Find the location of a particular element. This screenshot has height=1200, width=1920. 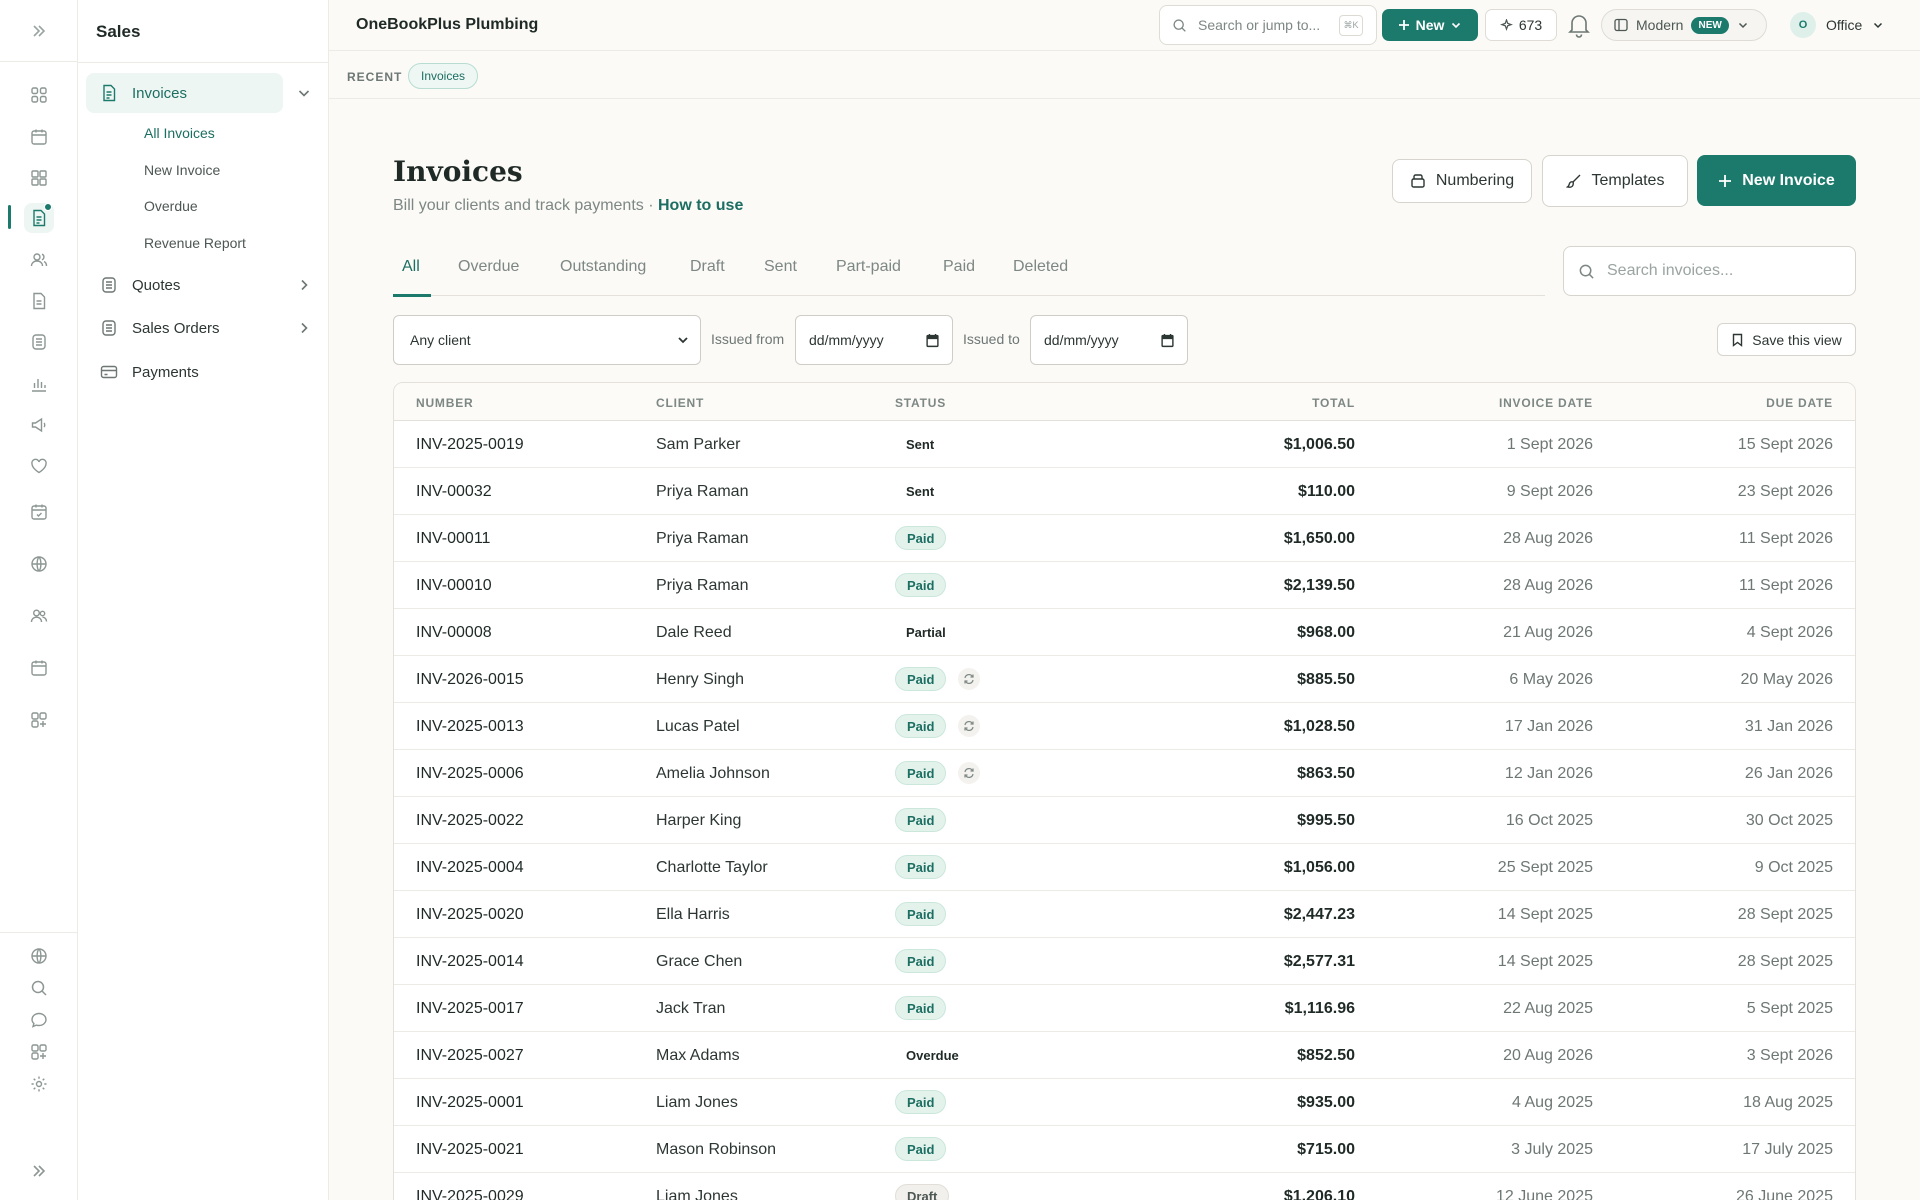

column-header-due-date: DUE DATE is located at coordinates (1799, 403).